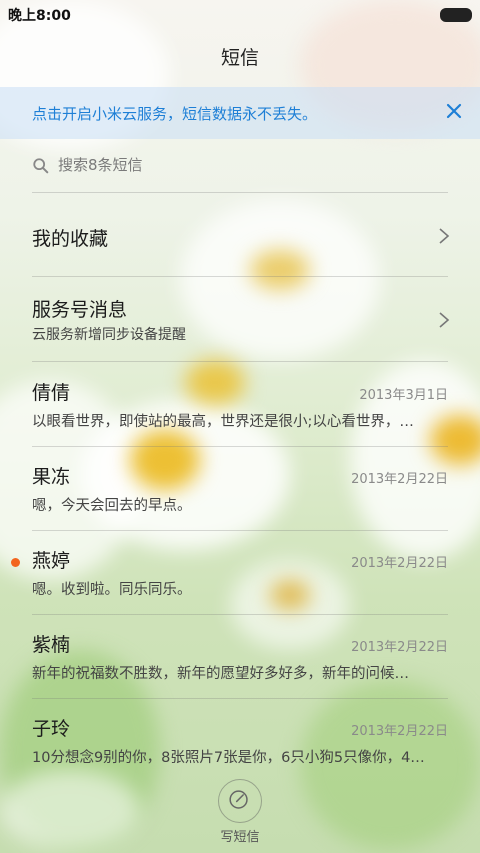 This screenshot has height=853, width=480. Describe the element at coordinates (51, 729) in the screenshot. I see `contact-name: 子玲` at that location.